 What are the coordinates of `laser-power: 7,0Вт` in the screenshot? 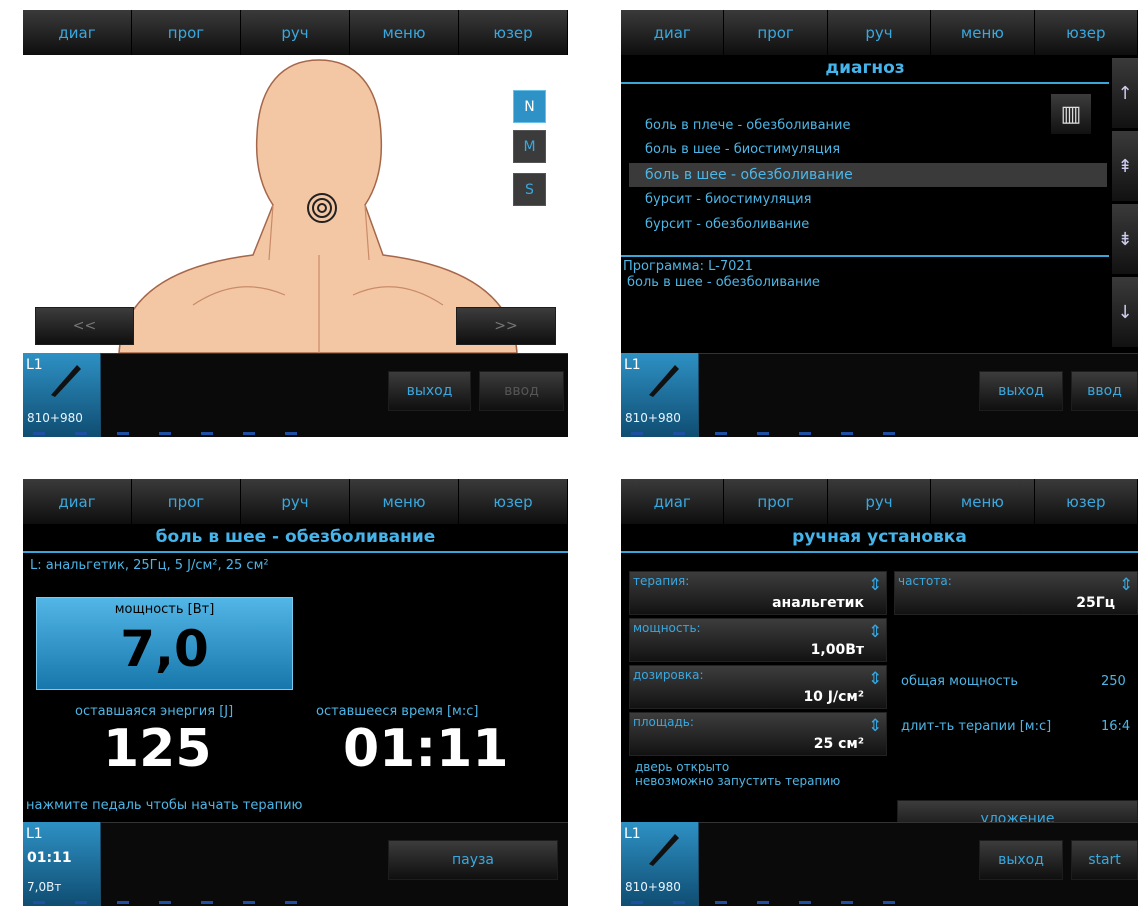 It's located at (44, 887).